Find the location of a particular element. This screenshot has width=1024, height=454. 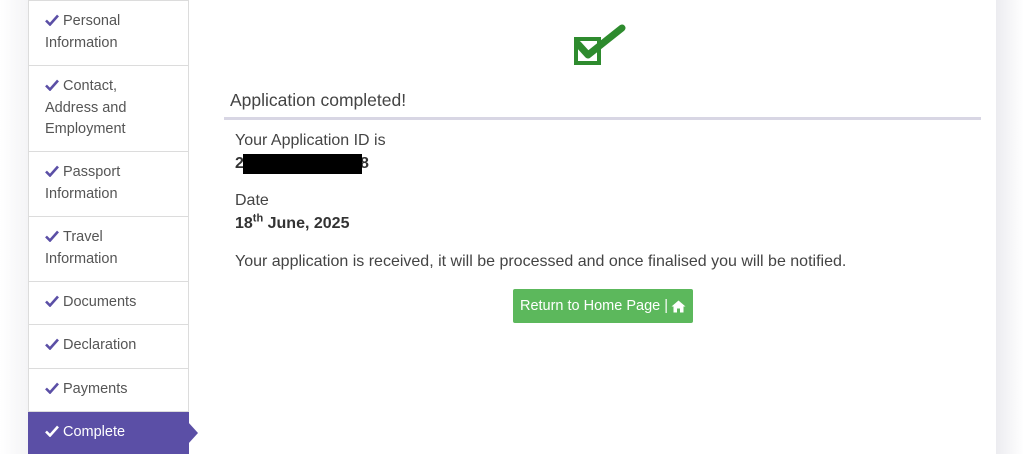

sidebar-step-complete: Complete is located at coordinates (113, 433).